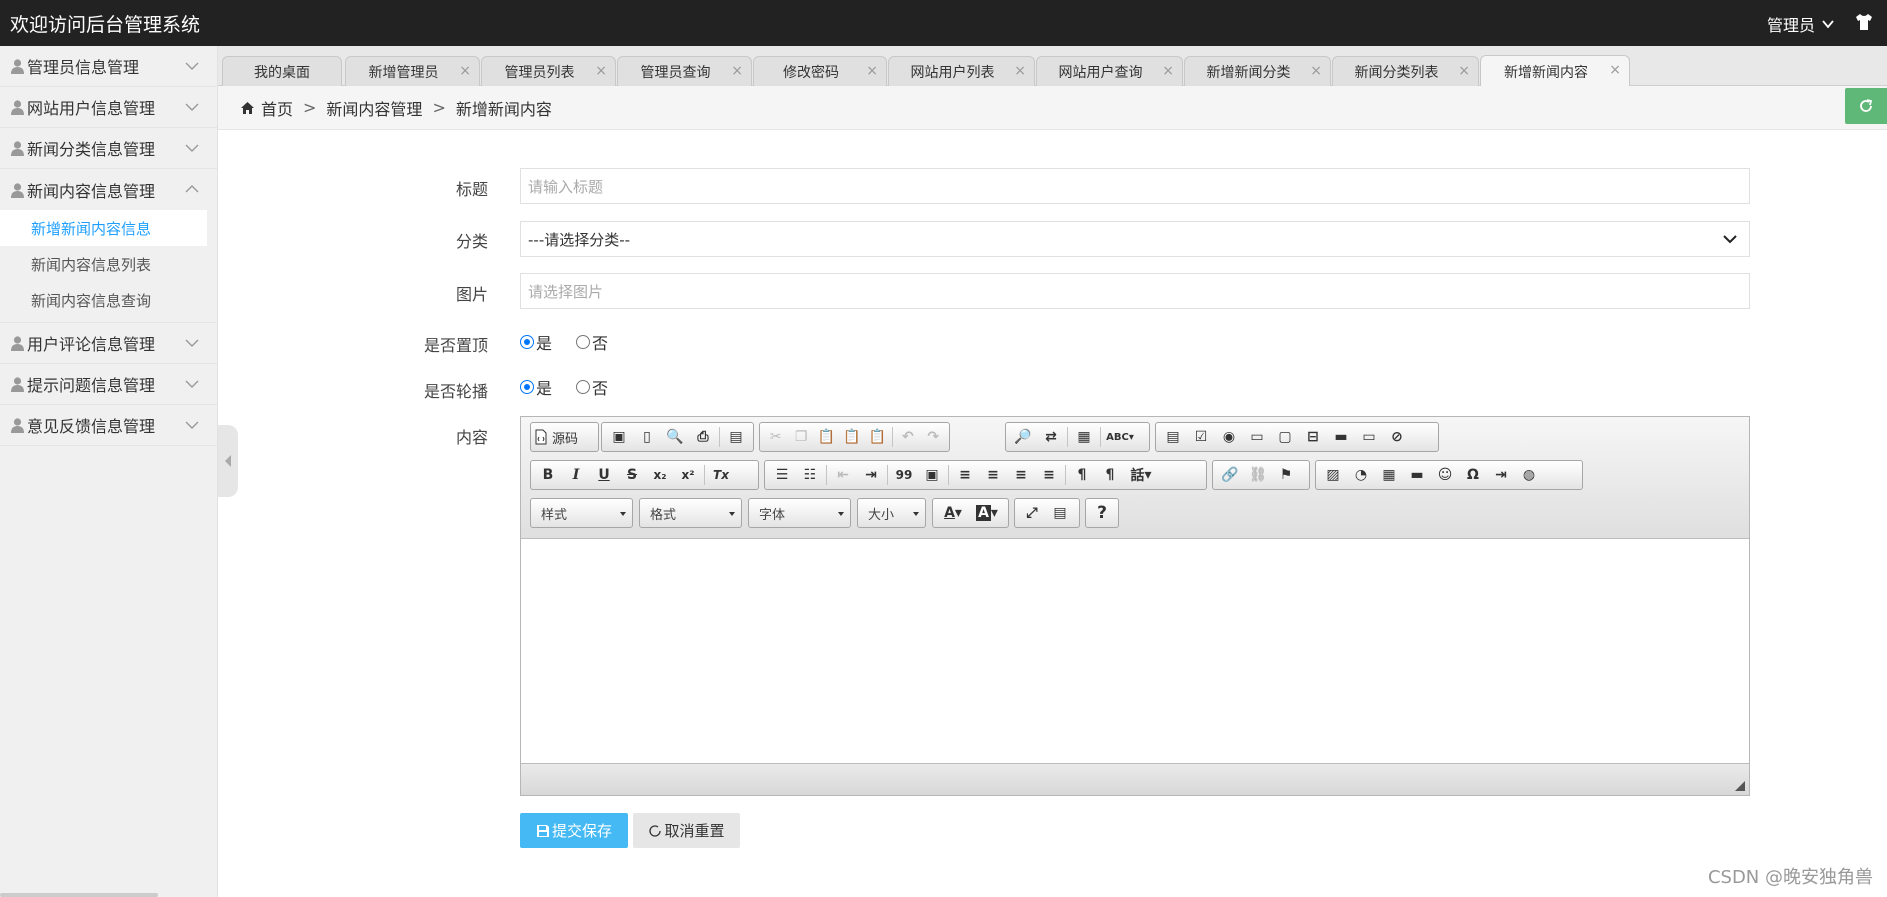 The image size is (1887, 897). What do you see at coordinates (933, 437) in the screenshot?
I see `redo-icon: ↷` at bounding box center [933, 437].